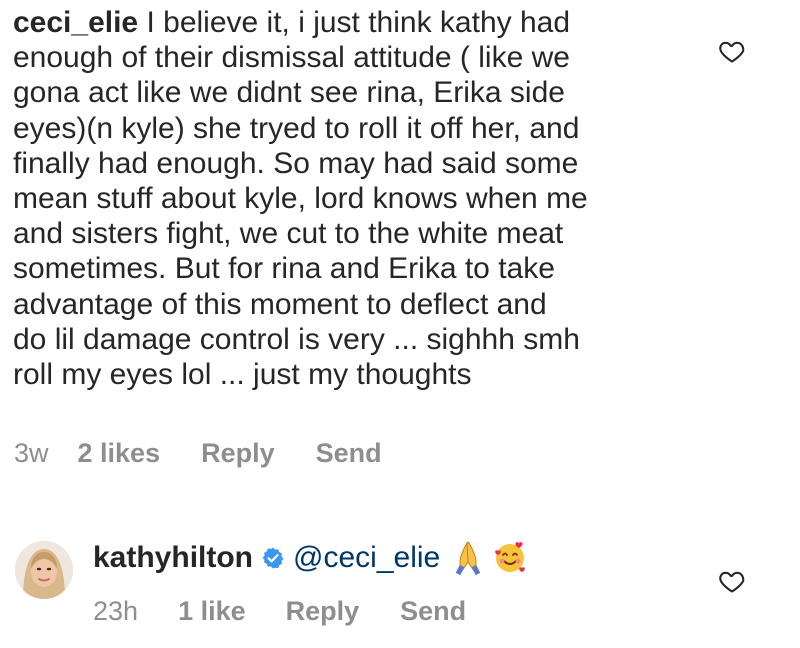  I want to click on comment-username: ceci_elie, so click(75, 22).